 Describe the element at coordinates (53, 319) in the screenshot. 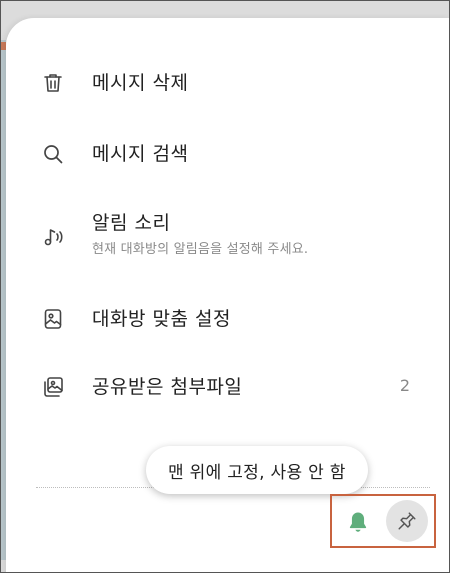

I see `image-frame-icon` at that location.